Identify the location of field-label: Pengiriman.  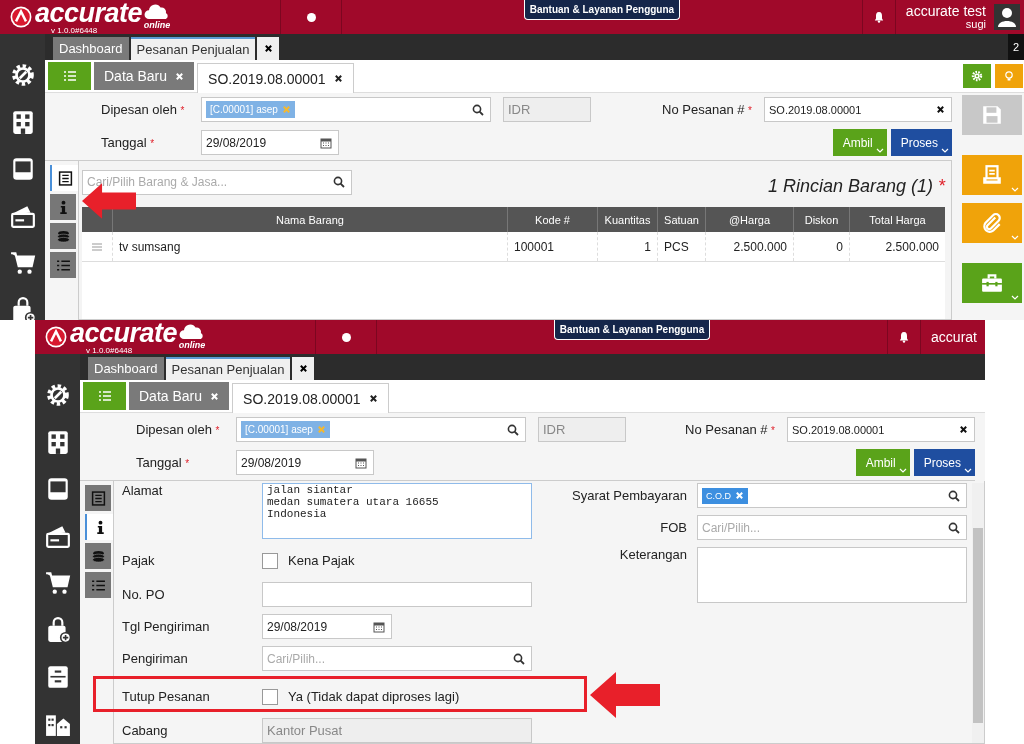
(155, 658).